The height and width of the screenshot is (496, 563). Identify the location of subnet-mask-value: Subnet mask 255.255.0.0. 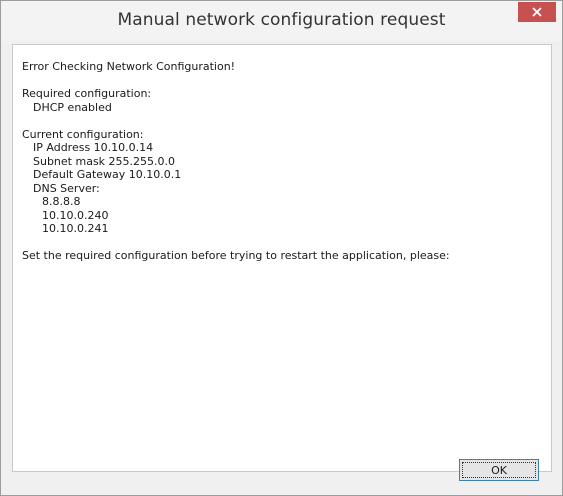
(104, 161).